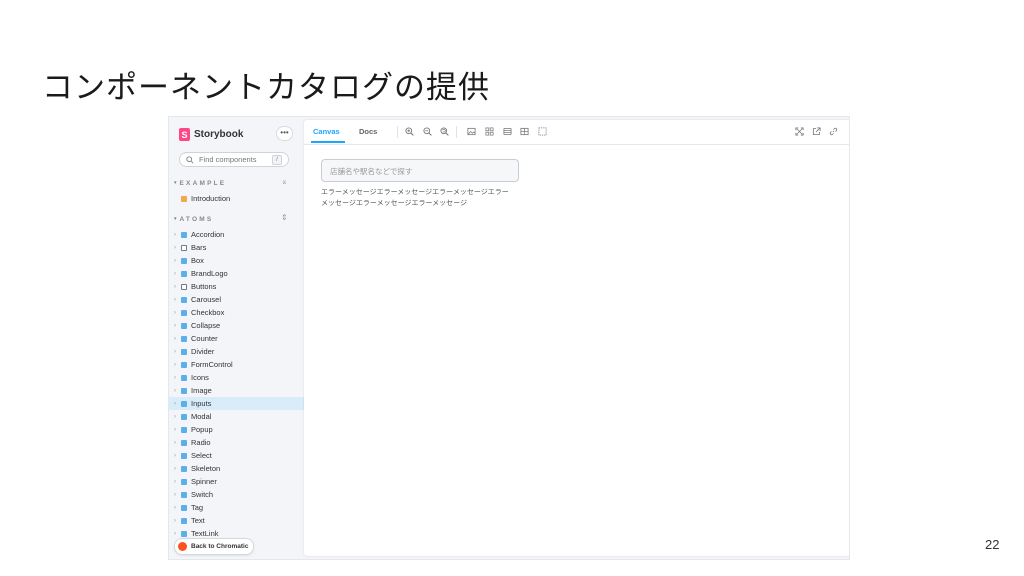 This screenshot has height=576, width=1024. What do you see at coordinates (236, 312) in the screenshot?
I see `sidebar-item-checkbox: › Checkbox` at bounding box center [236, 312].